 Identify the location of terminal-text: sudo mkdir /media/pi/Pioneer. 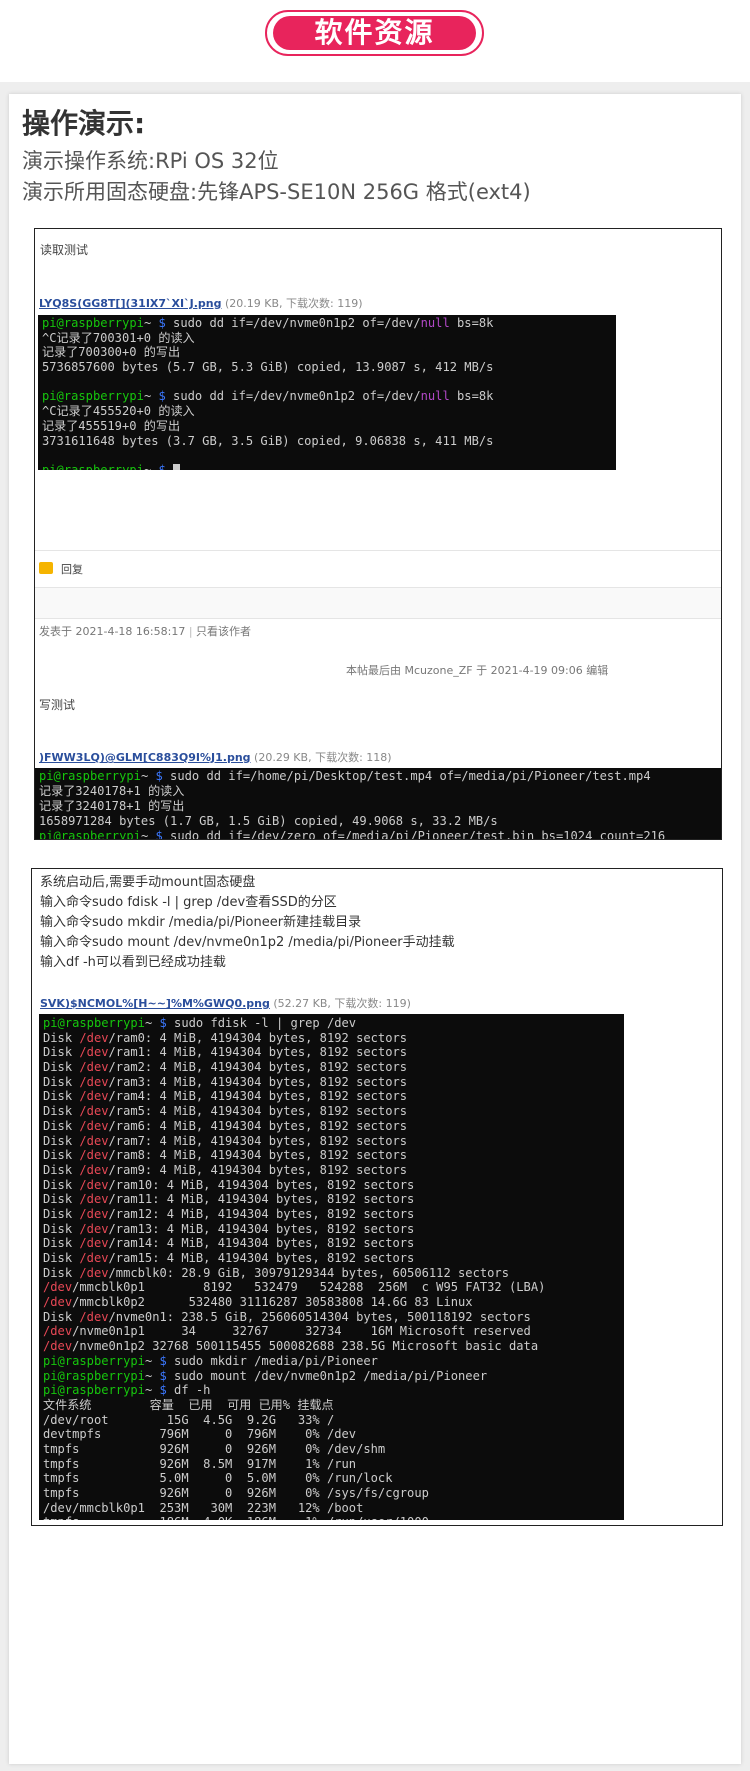
(272, 1360).